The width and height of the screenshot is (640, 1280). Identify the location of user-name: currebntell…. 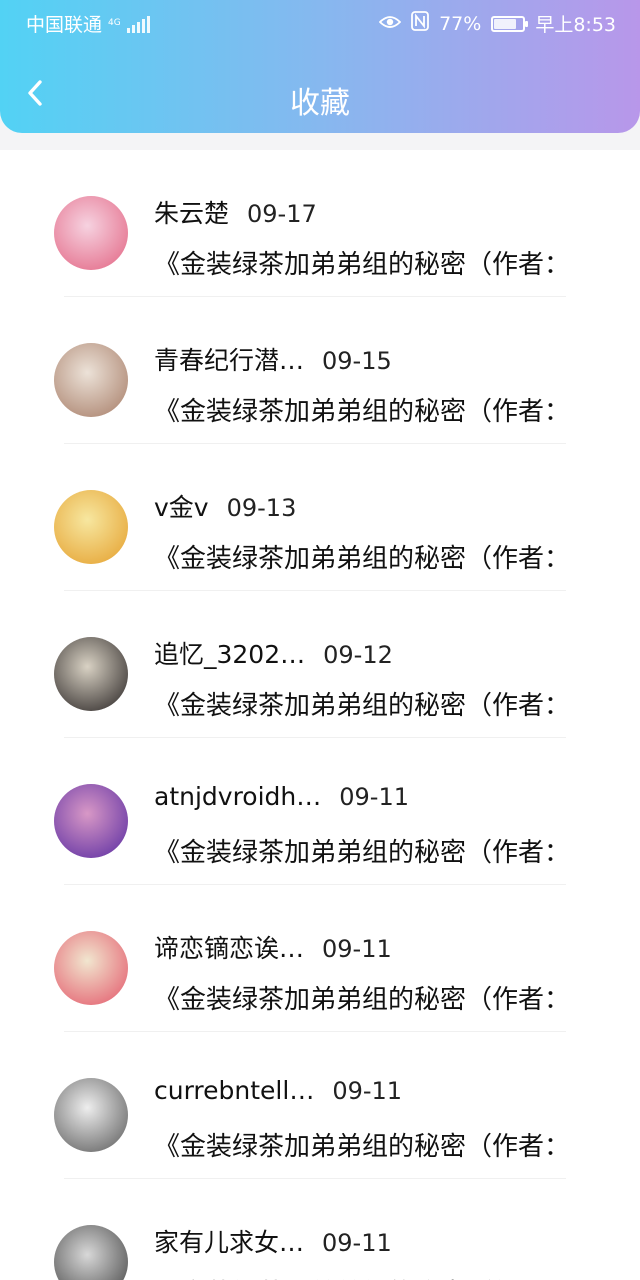
(234, 1090).